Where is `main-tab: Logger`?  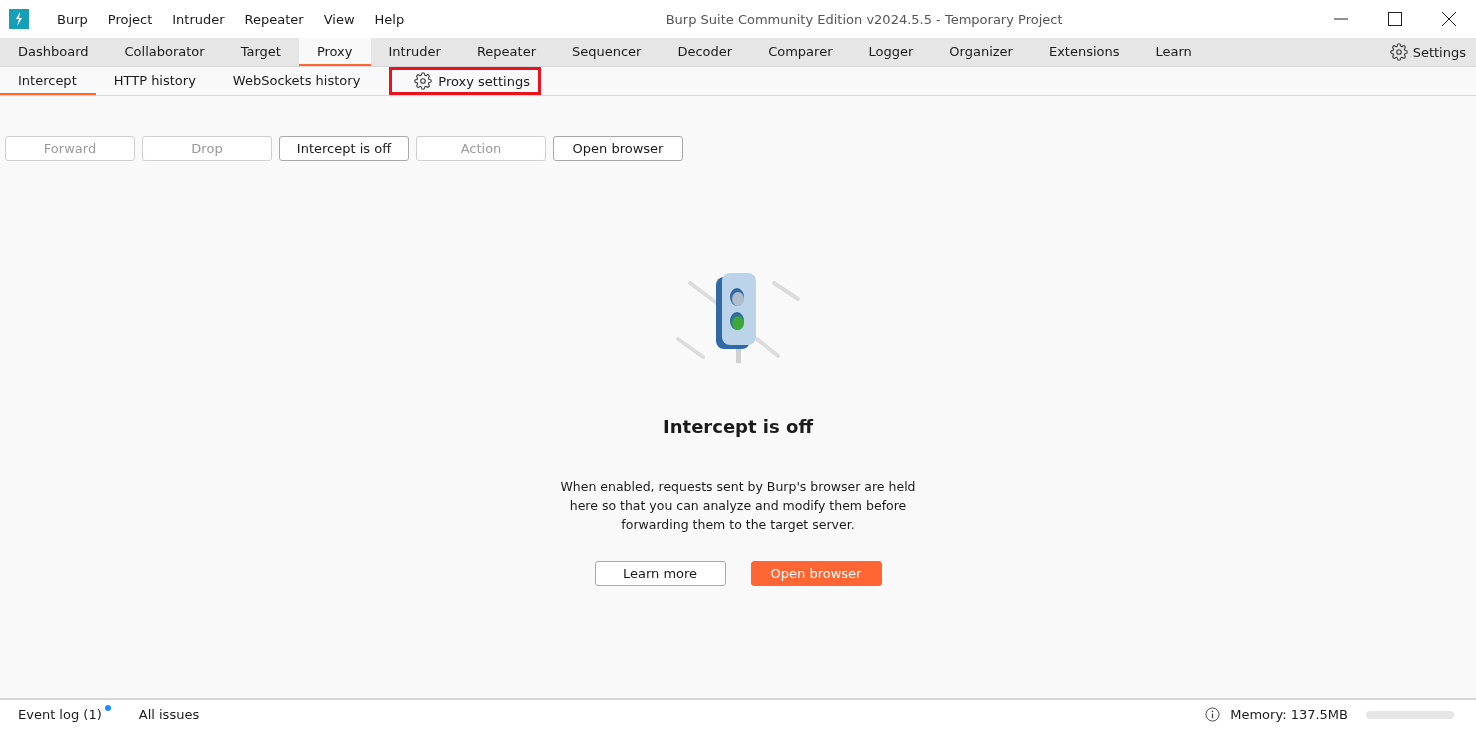 main-tab: Logger is located at coordinates (891, 52).